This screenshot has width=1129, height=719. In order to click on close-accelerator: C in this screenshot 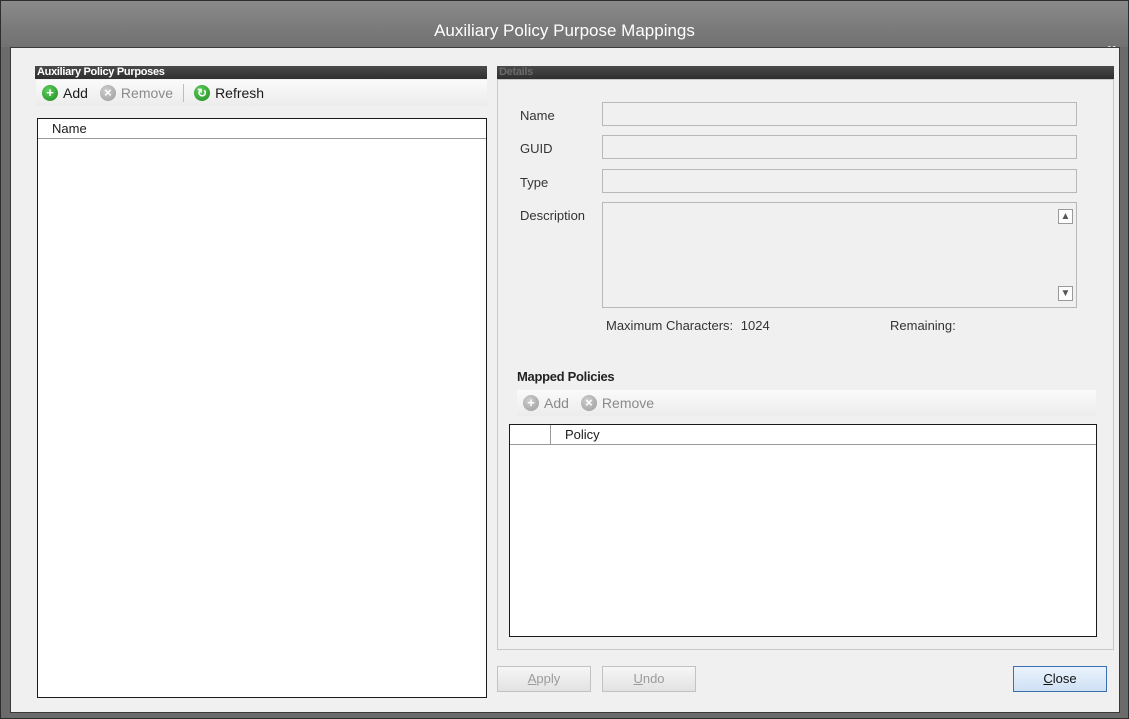, I will do `click(1048, 678)`.